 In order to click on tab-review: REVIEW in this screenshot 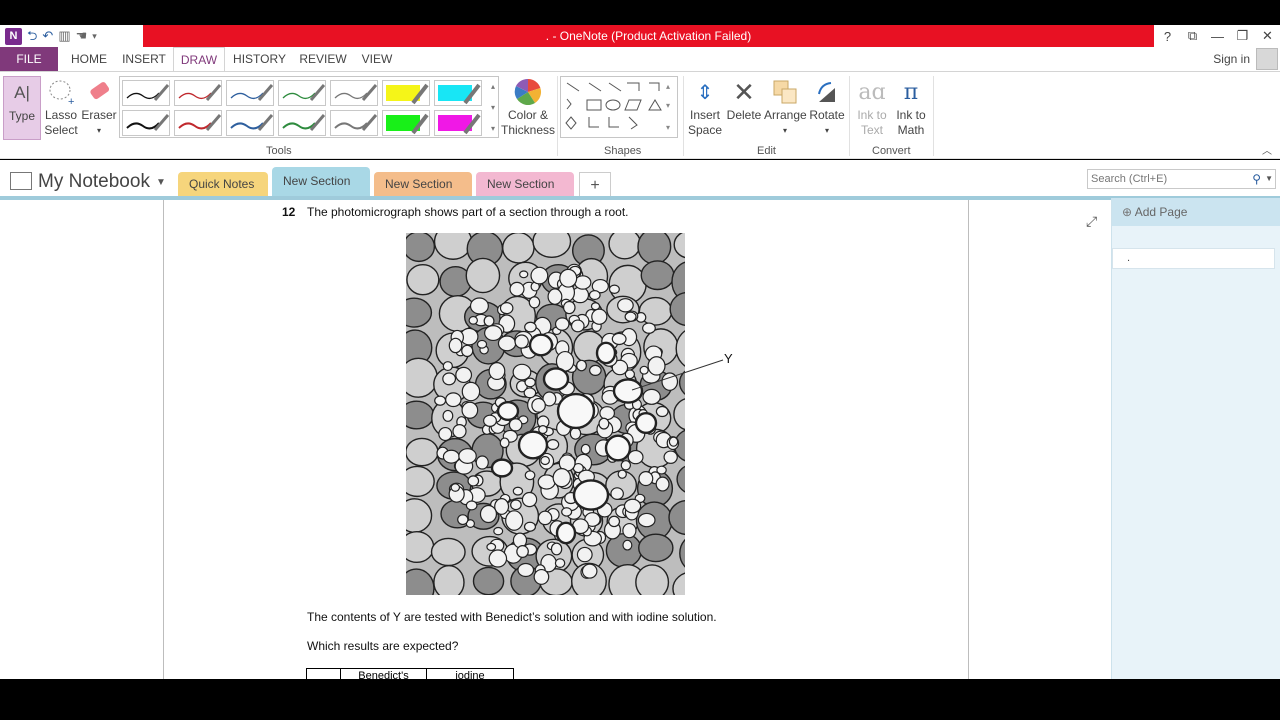, I will do `click(323, 59)`.